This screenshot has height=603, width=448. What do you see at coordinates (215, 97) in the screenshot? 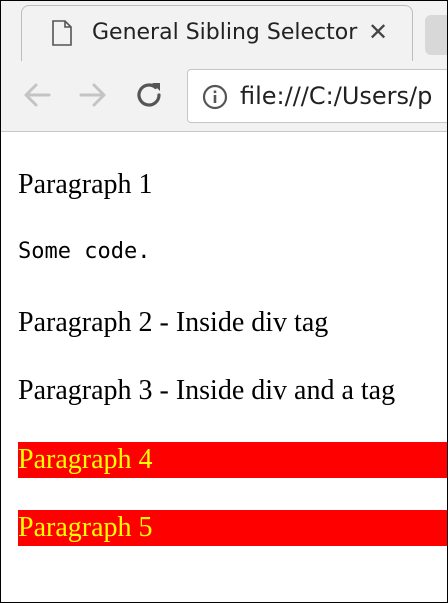
I see `info-icon` at bounding box center [215, 97].